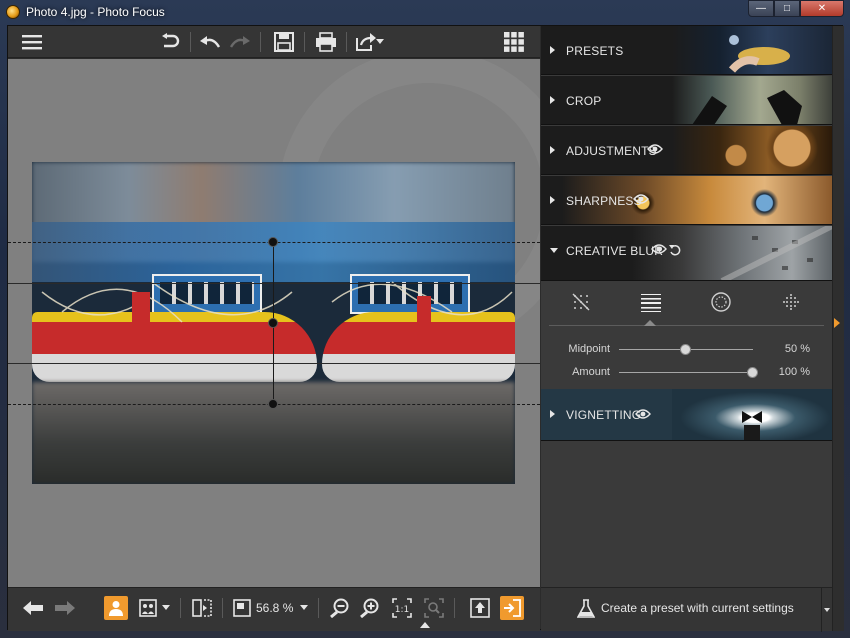 Image resolution: width=850 pixels, height=638 pixels. Describe the element at coordinates (210, 42) in the screenshot. I see `undo-icon` at that location.